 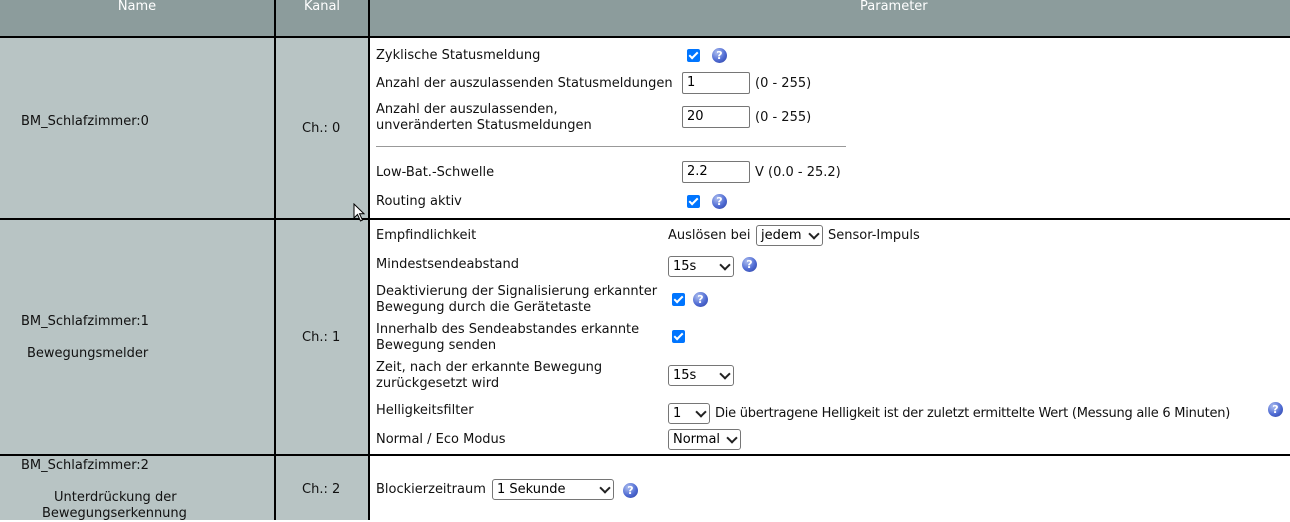 I want to click on section-divider, so click(x=611, y=146).